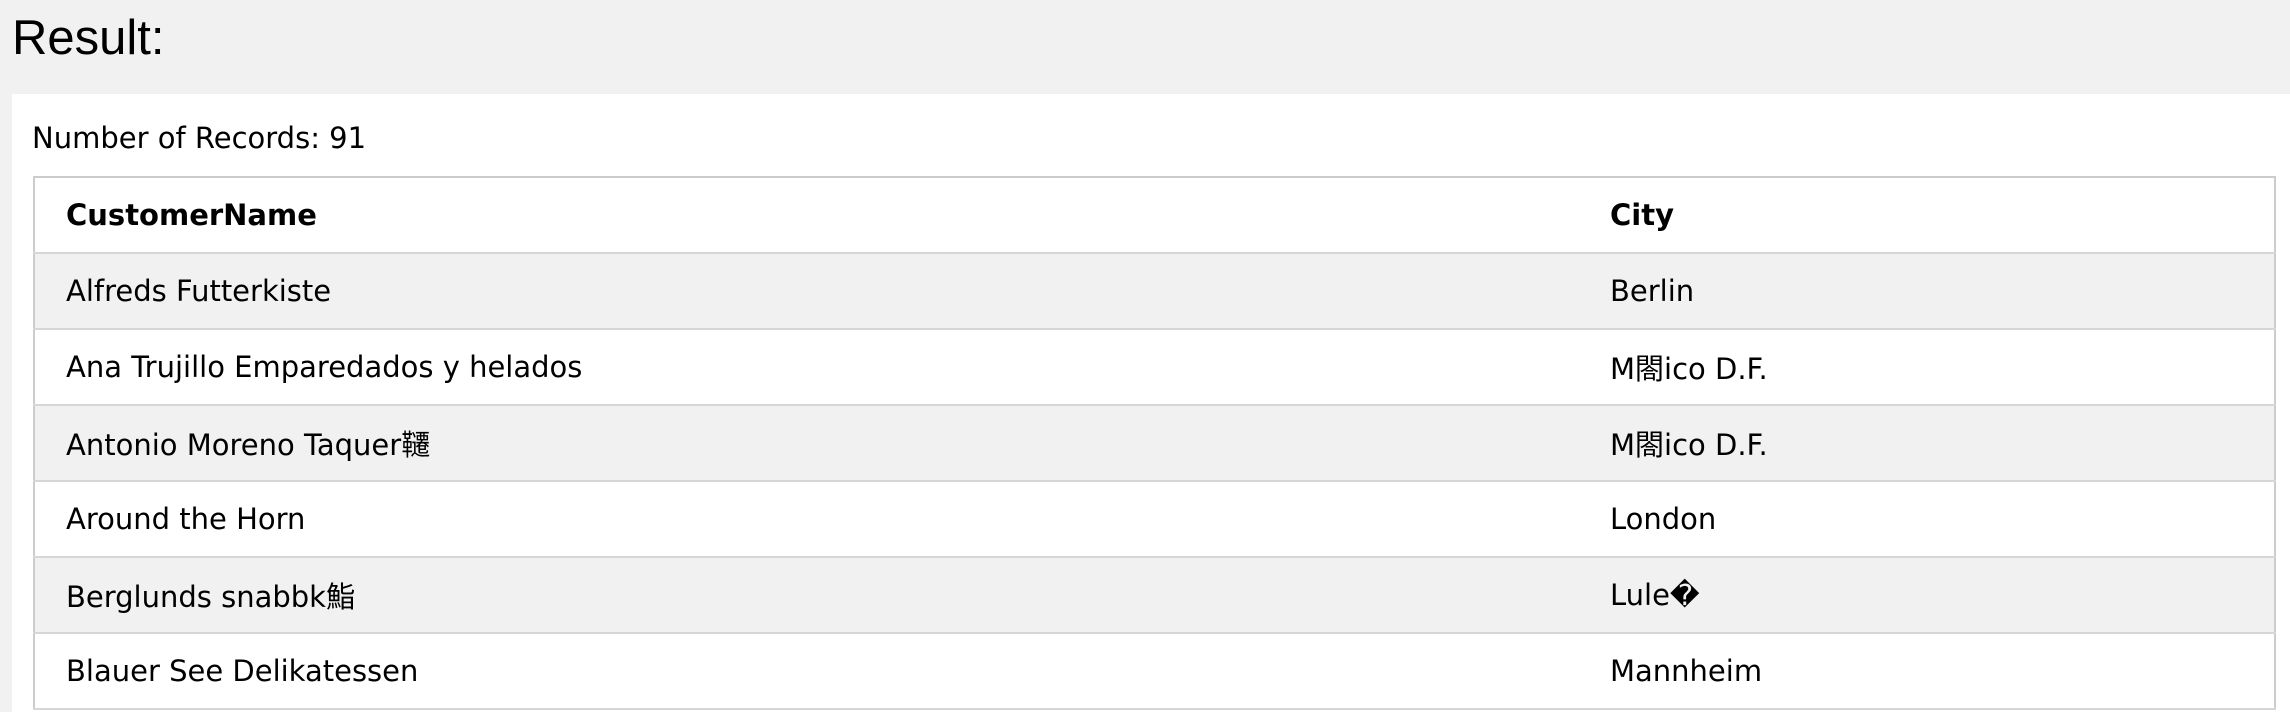 This screenshot has height=712, width=2290. I want to click on column-header-customername: CustomerName, so click(806, 215).